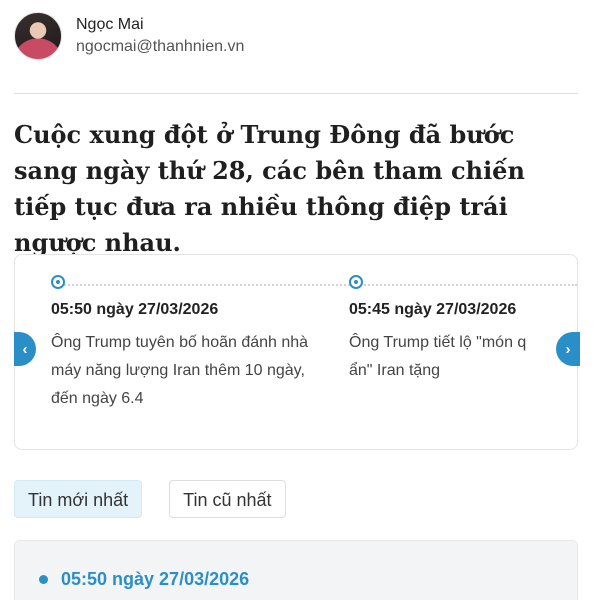  I want to click on header-divider, so click(296, 93).